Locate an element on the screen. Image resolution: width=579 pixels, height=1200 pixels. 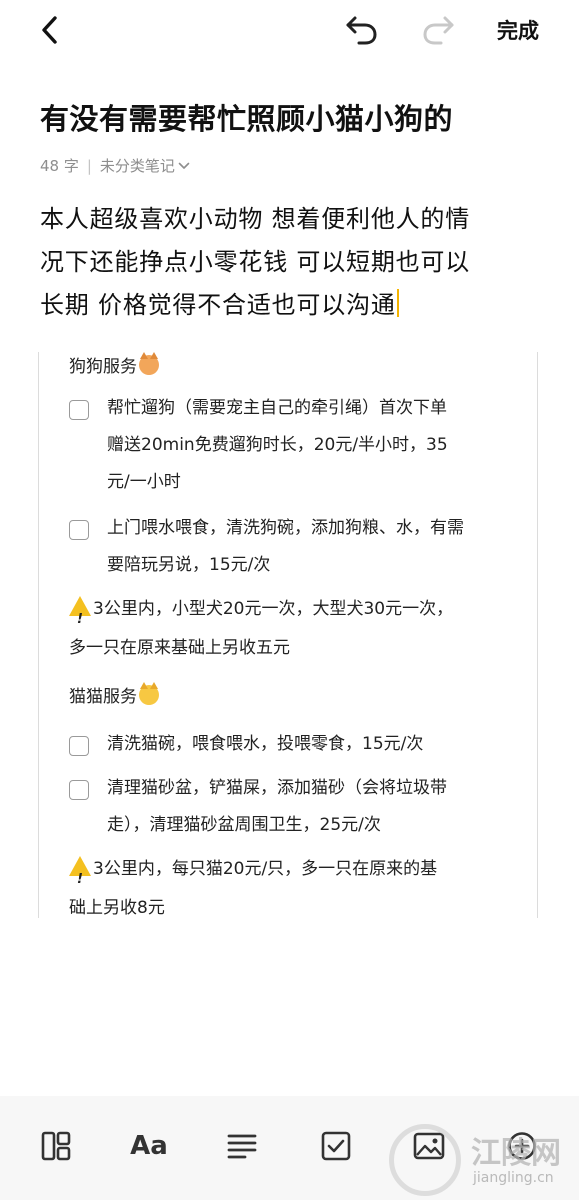
category-selector: 未分类笔记 is located at coordinates (145, 165).